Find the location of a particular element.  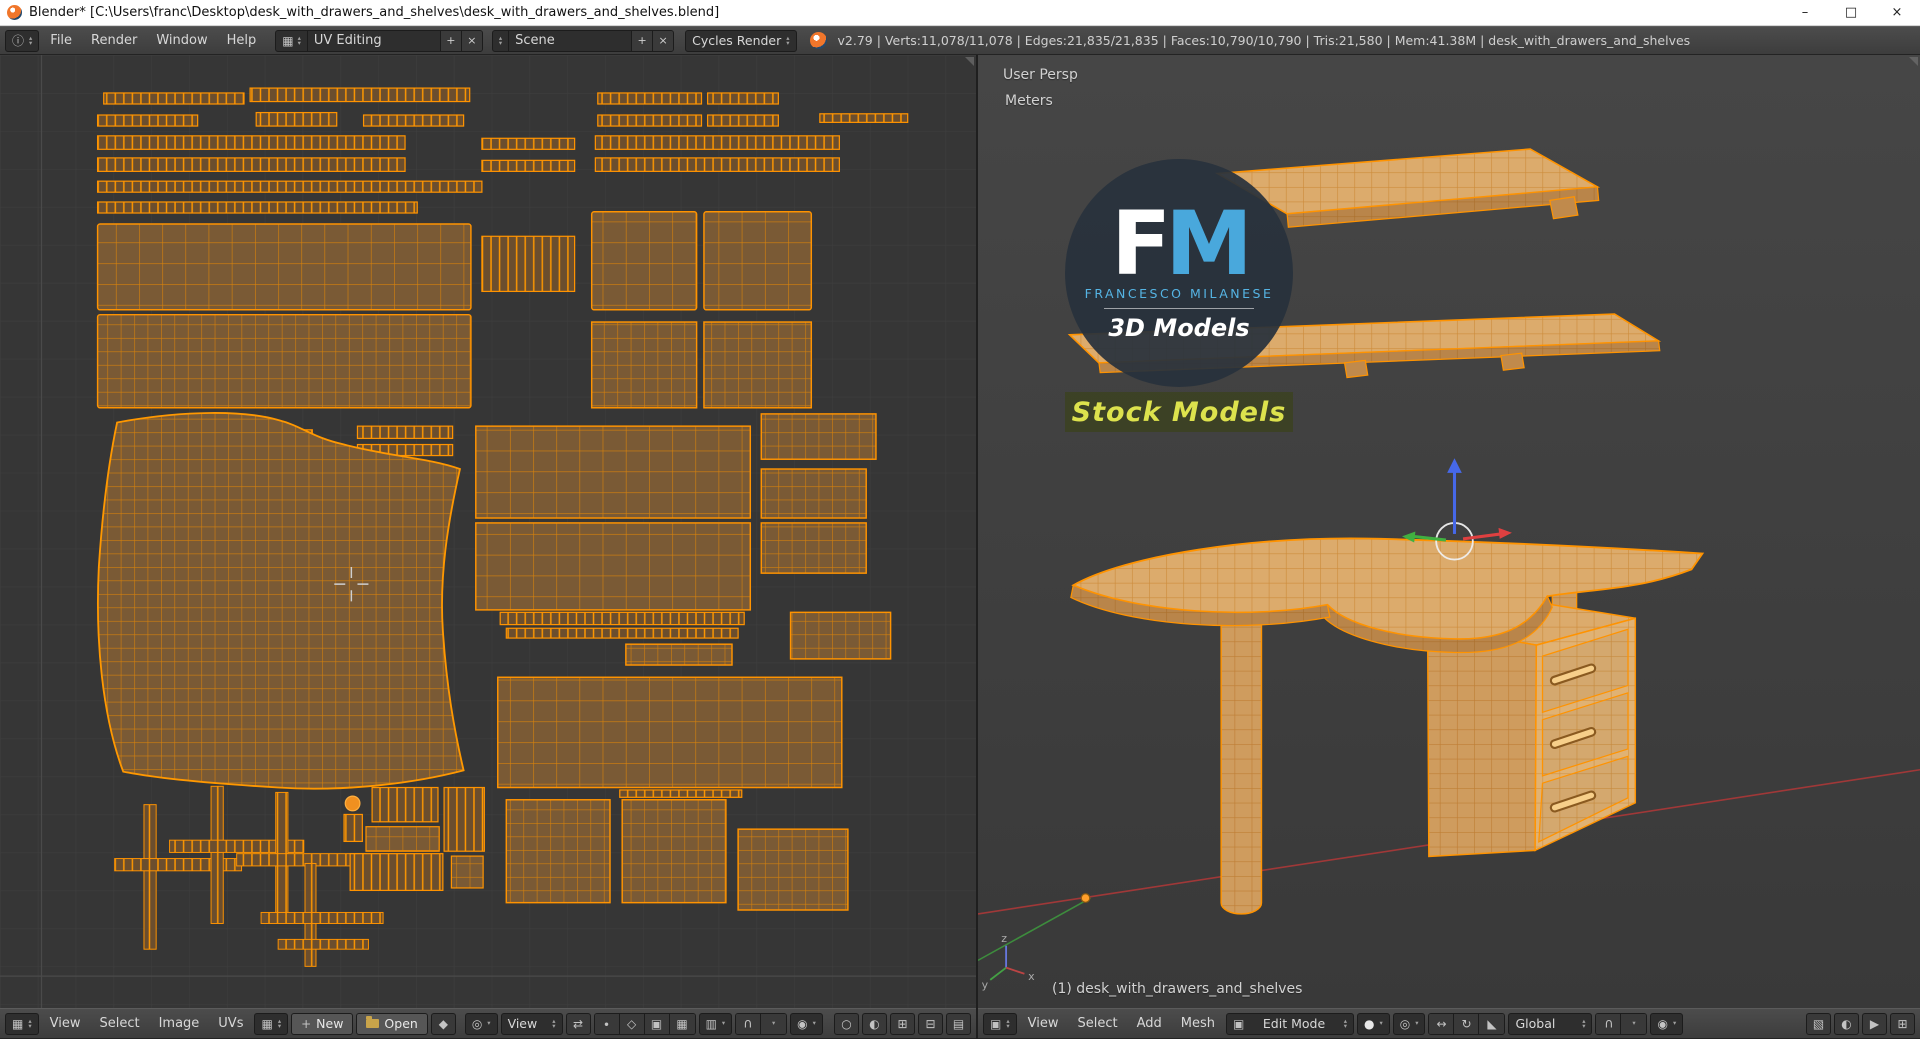

menu-render: Render is located at coordinates (114, 40).